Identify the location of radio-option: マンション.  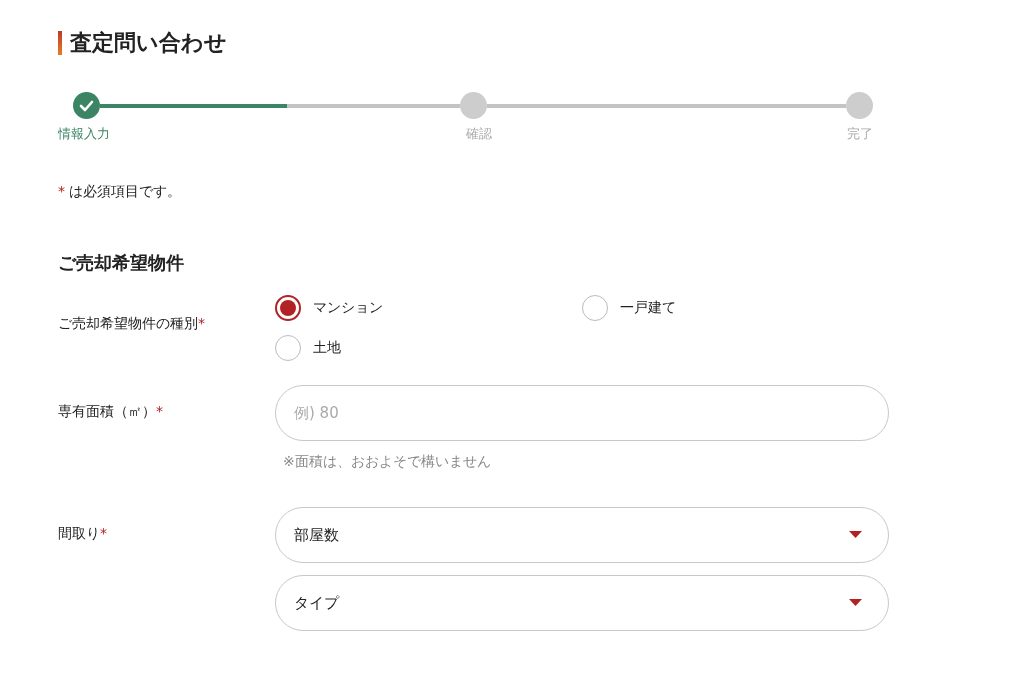
(428, 308).